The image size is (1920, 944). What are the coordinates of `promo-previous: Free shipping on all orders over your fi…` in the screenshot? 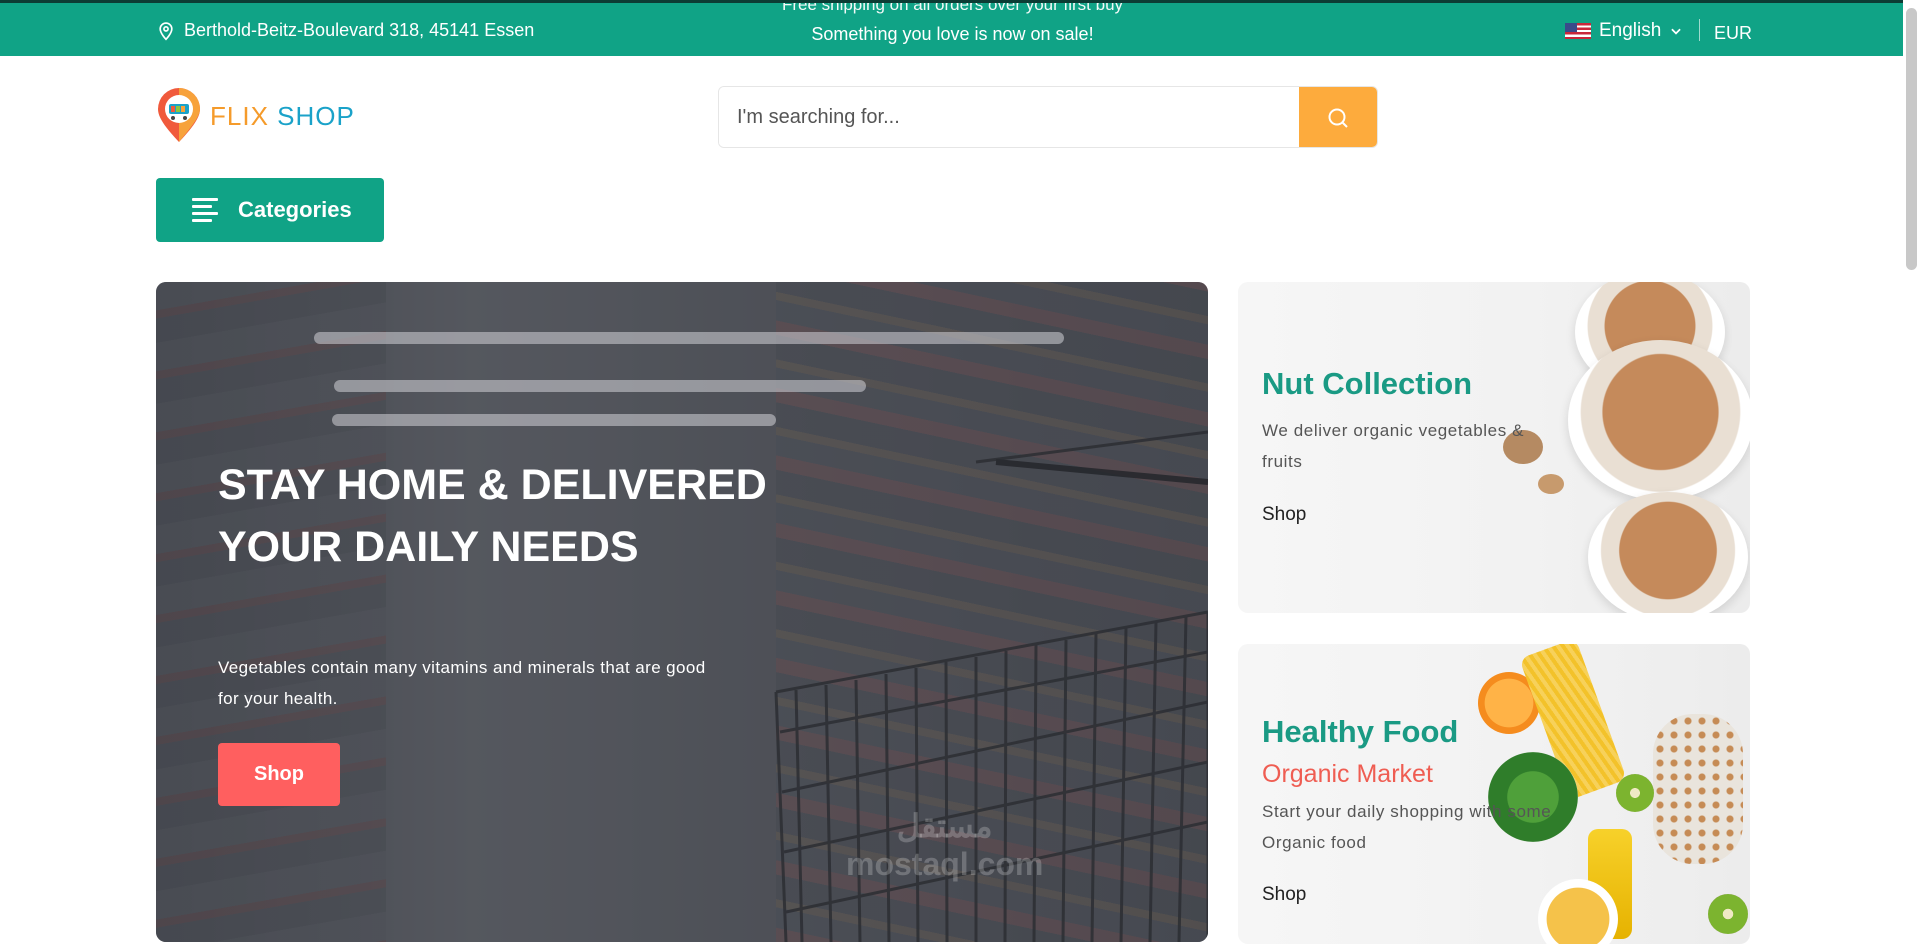 It's located at (952, 8).